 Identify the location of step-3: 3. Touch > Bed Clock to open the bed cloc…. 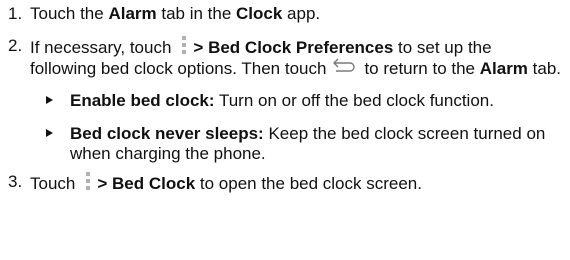
(285, 183).